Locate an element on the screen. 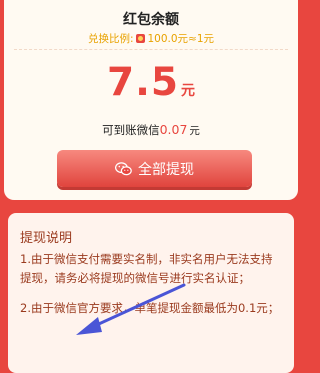 The image size is (320, 373). wechat-icon is located at coordinates (123, 168).